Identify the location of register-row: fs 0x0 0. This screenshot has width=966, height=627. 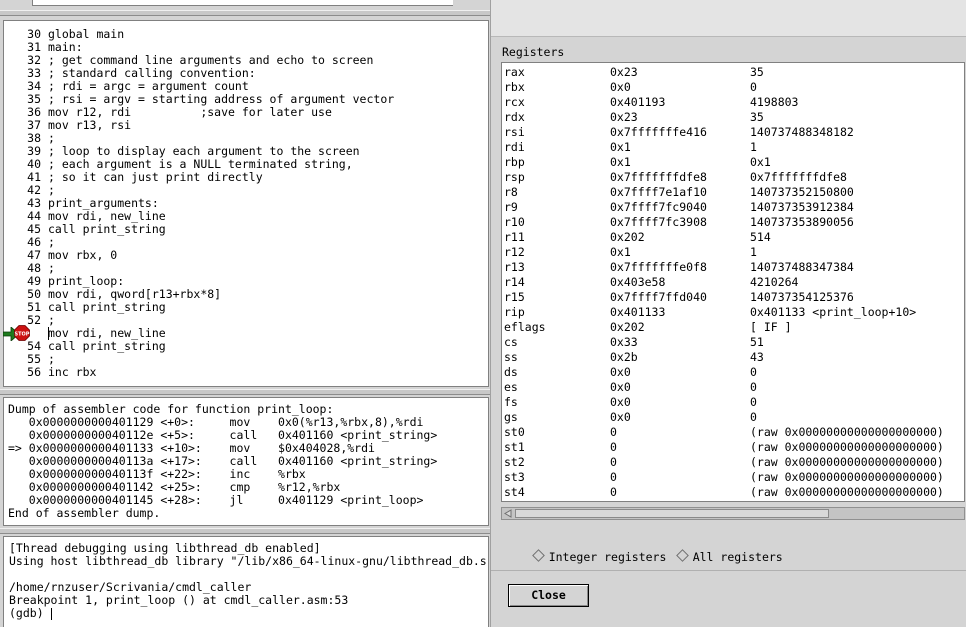
(733, 402).